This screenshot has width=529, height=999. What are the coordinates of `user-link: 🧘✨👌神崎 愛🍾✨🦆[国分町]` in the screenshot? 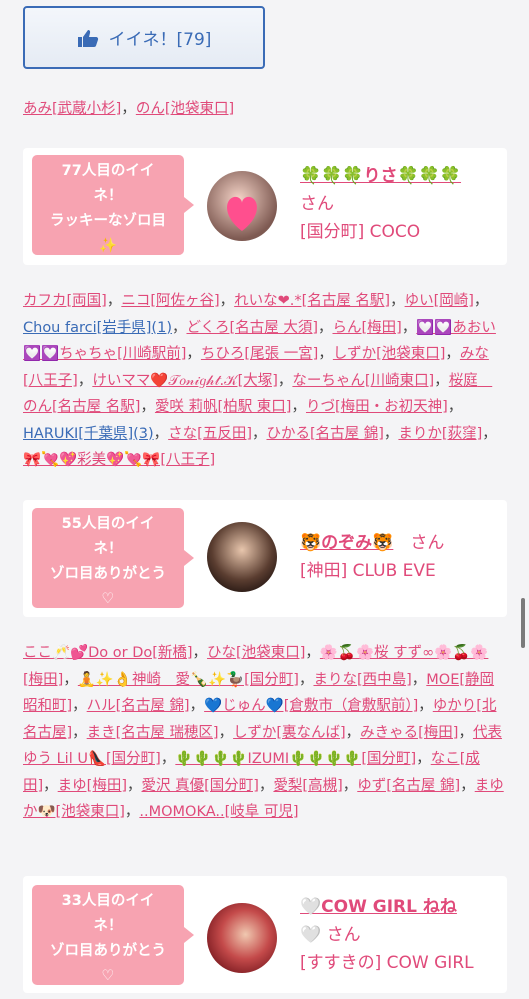 It's located at (188, 680).